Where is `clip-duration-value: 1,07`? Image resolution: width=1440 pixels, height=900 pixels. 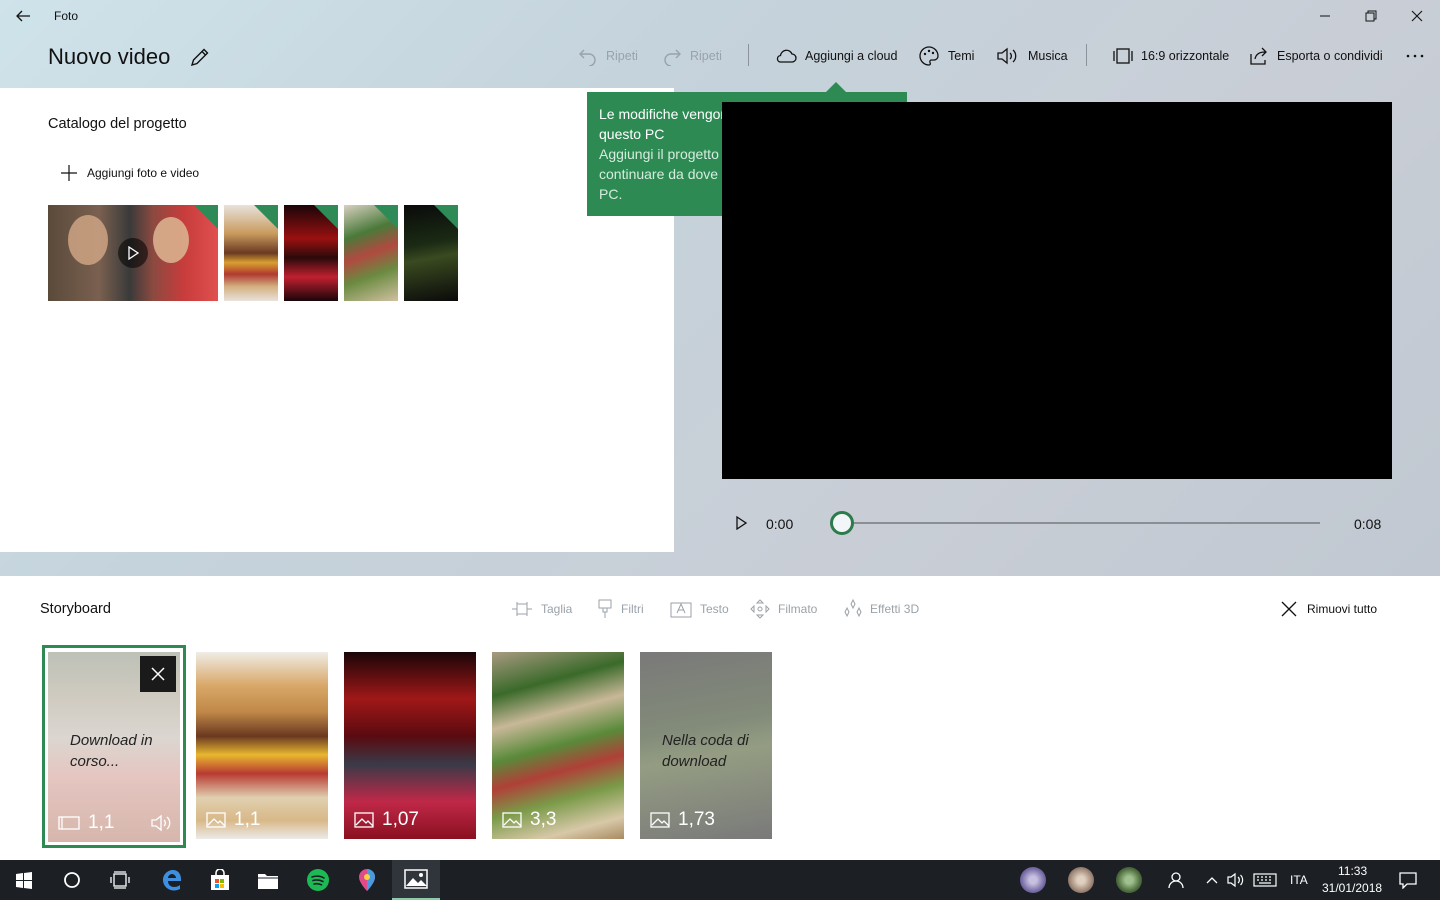
clip-duration-value: 1,07 is located at coordinates (400, 819).